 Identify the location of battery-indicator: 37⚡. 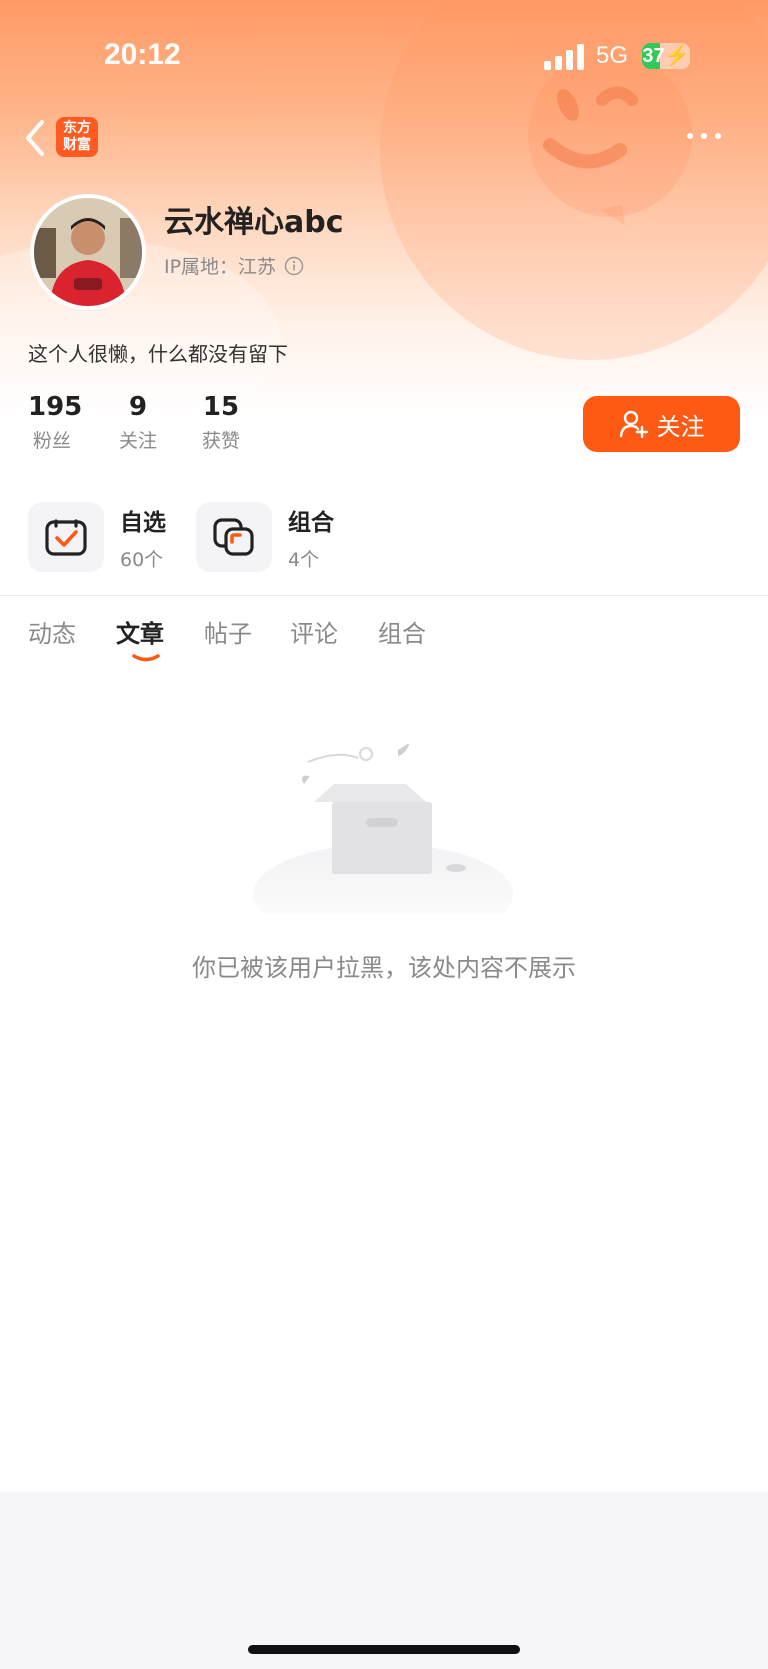
(666, 56).